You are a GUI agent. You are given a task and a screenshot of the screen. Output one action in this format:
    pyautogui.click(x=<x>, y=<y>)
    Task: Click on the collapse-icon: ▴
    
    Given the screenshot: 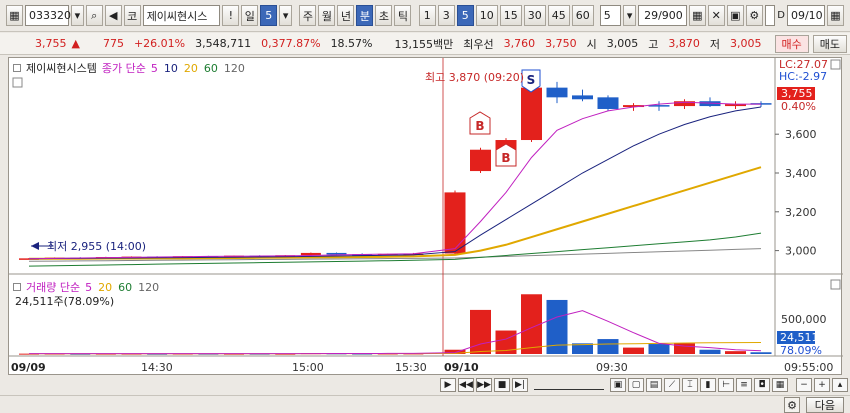 What is the action you would take?
    pyautogui.click(x=840, y=385)
    